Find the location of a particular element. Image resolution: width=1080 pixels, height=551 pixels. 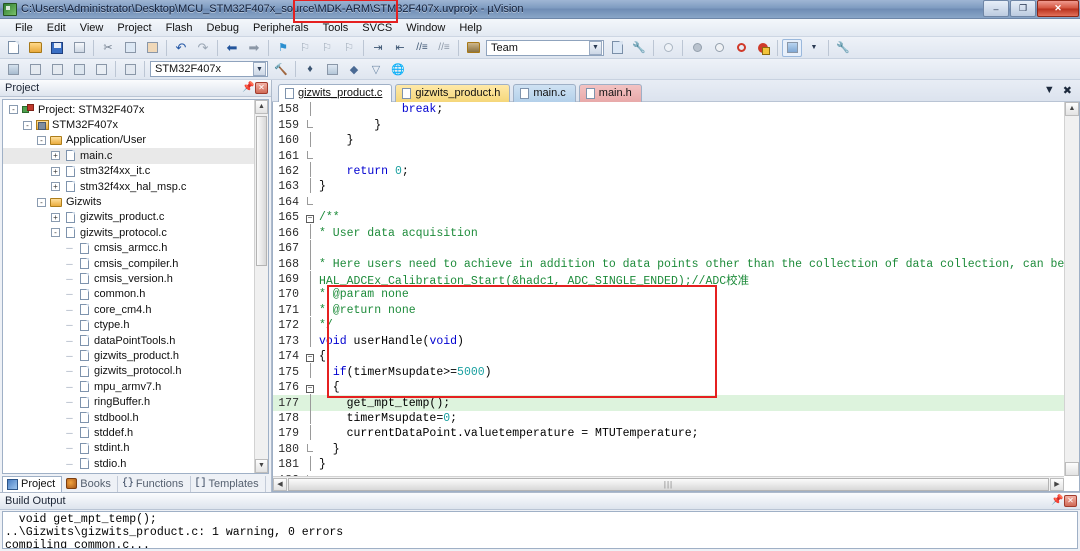

tree-item: - Project: STM32F407x is located at coordinates (128, 109).